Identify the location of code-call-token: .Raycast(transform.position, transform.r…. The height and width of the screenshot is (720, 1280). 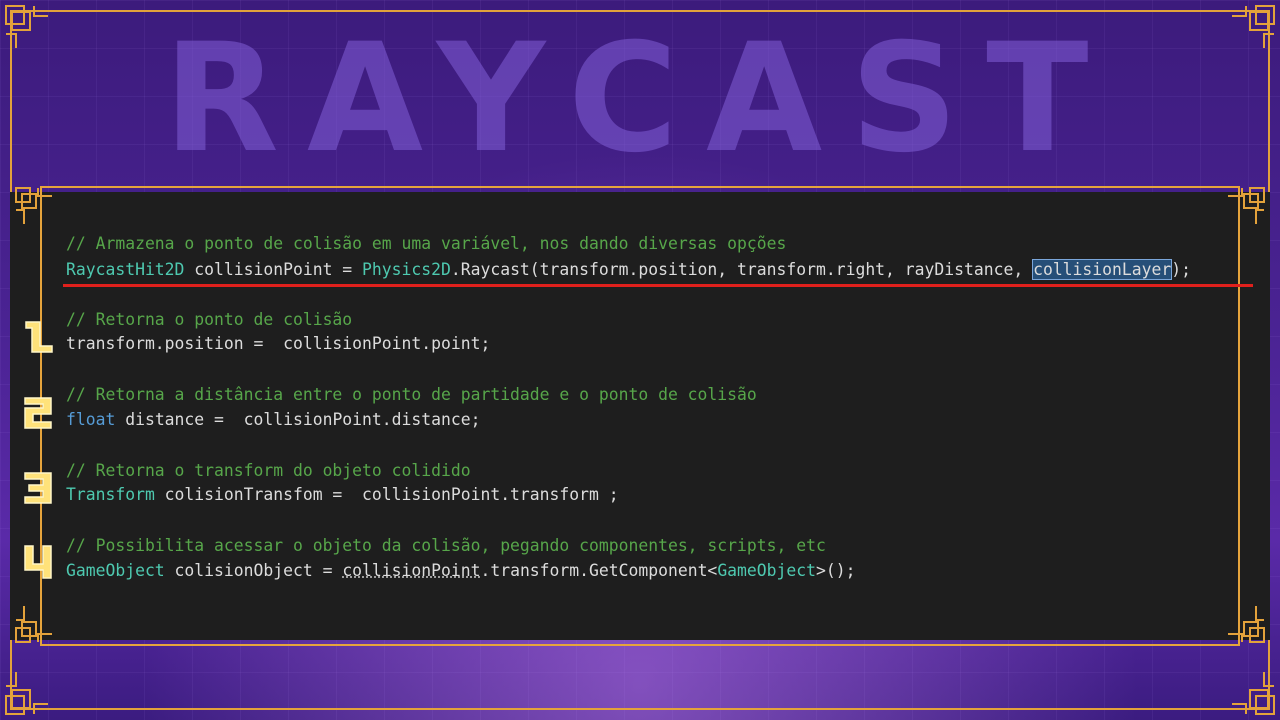
(742, 269).